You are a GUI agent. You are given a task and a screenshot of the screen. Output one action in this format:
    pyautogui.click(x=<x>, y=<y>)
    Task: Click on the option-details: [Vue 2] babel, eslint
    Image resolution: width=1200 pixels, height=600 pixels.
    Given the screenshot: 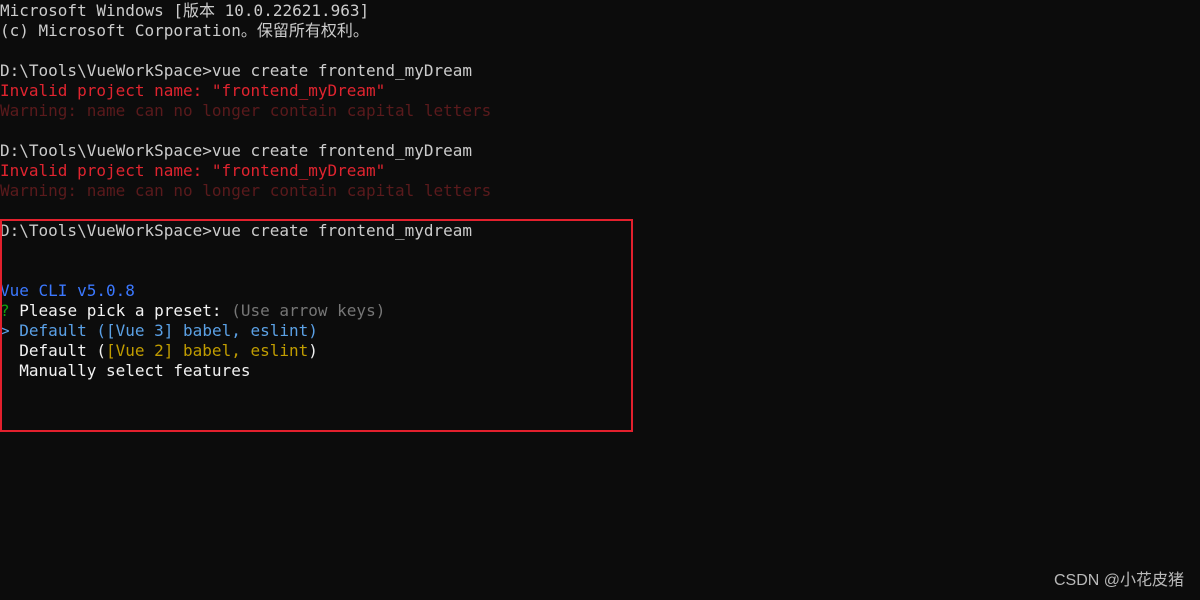 What is the action you would take?
    pyautogui.click(x=207, y=350)
    